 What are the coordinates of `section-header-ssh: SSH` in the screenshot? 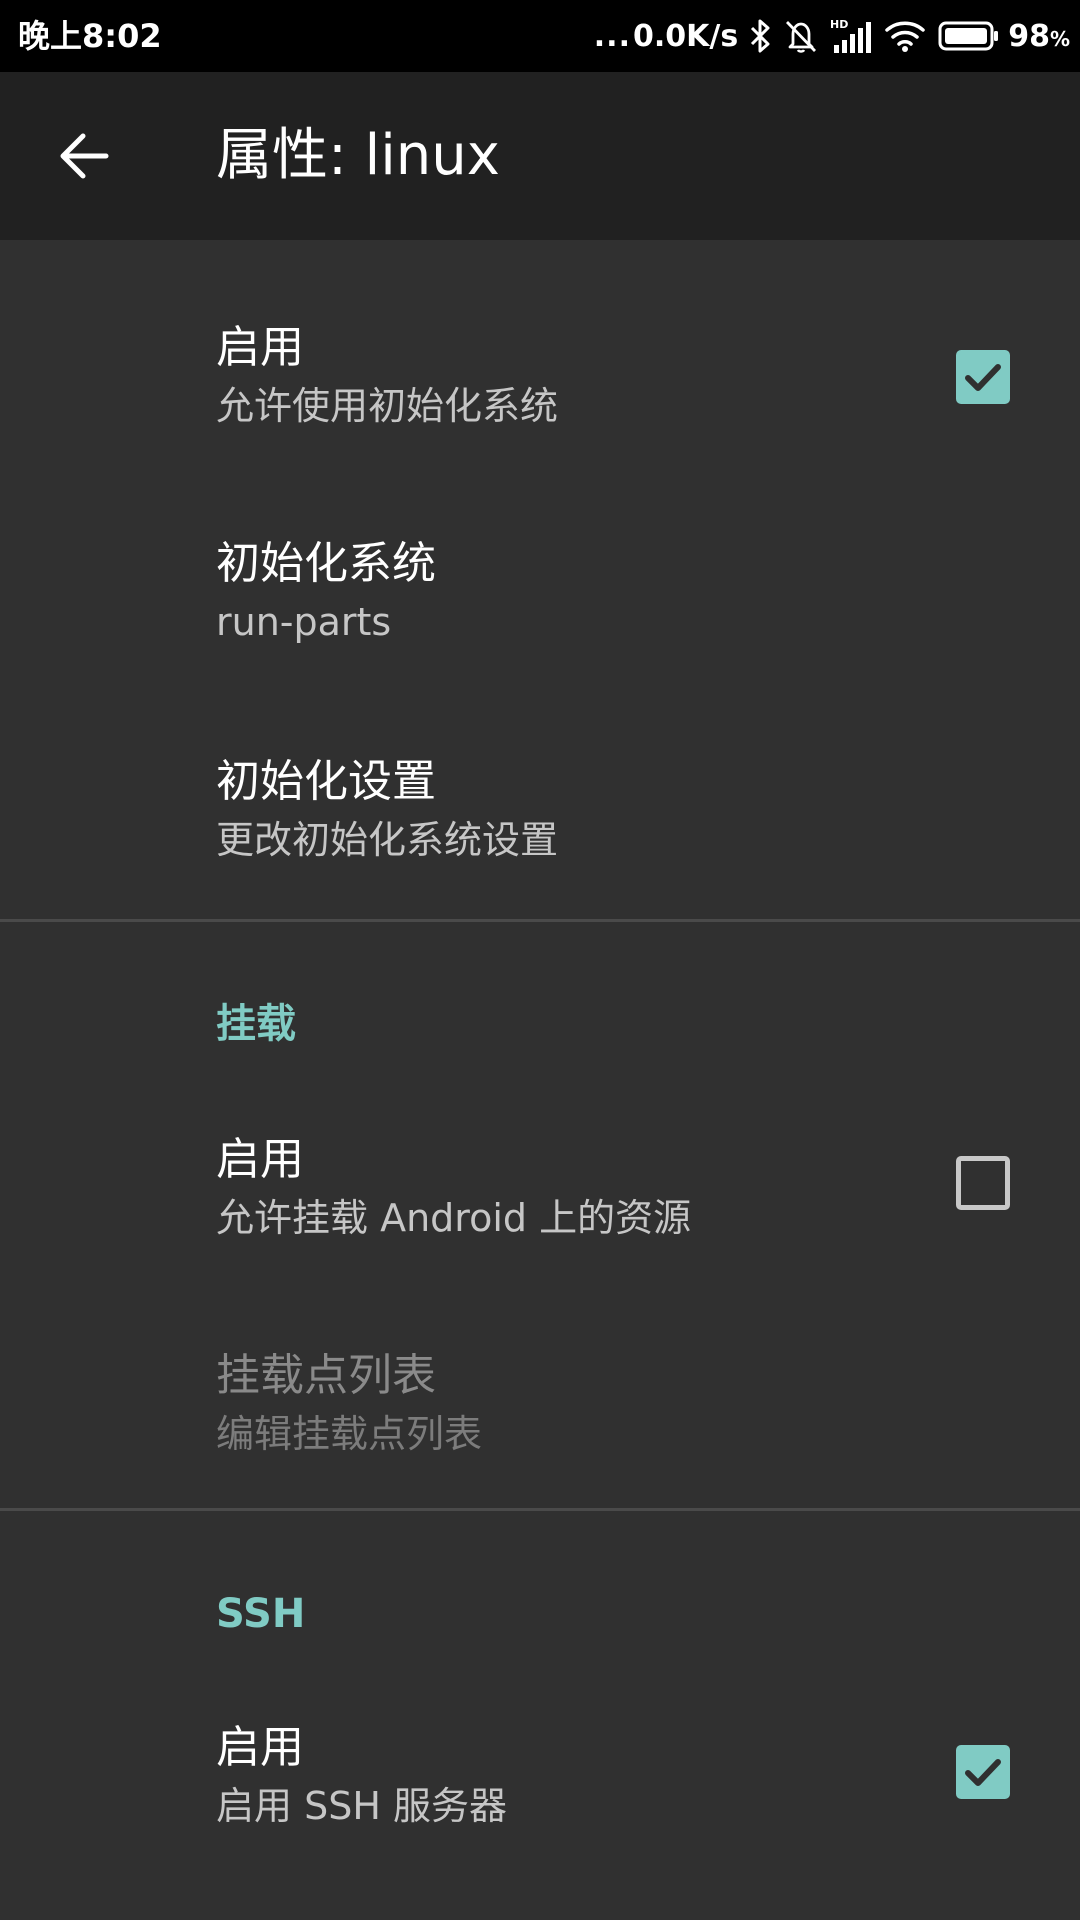 It's located at (261, 1614).